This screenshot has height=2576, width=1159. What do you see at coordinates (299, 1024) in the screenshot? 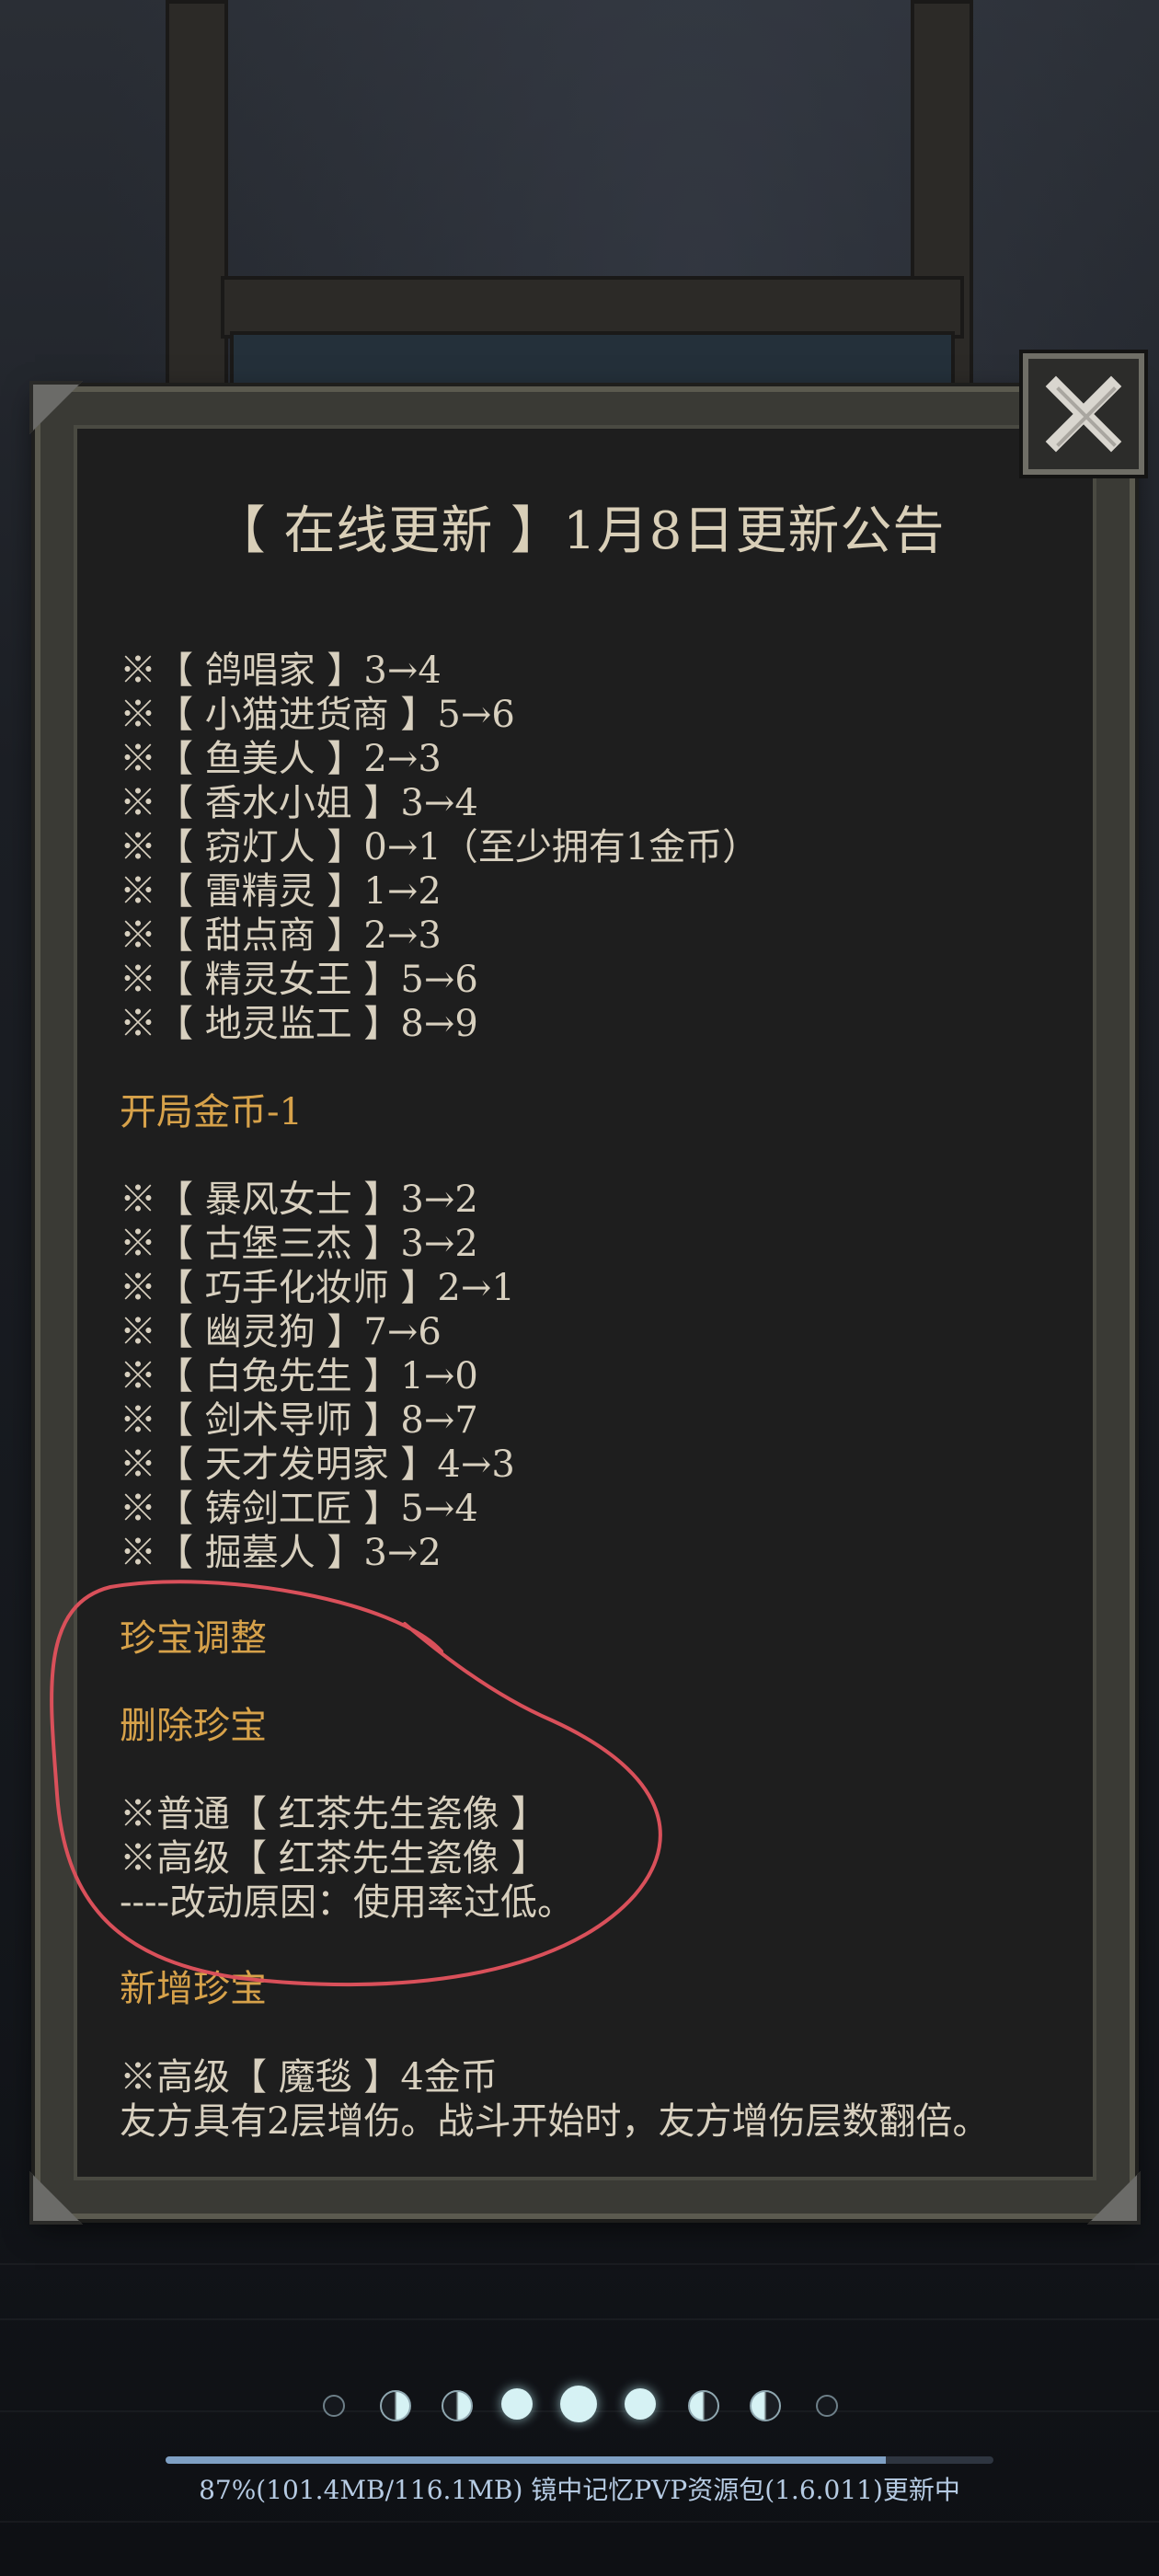
I see `notice-line: ※【 地灵监工 】8→9` at bounding box center [299, 1024].